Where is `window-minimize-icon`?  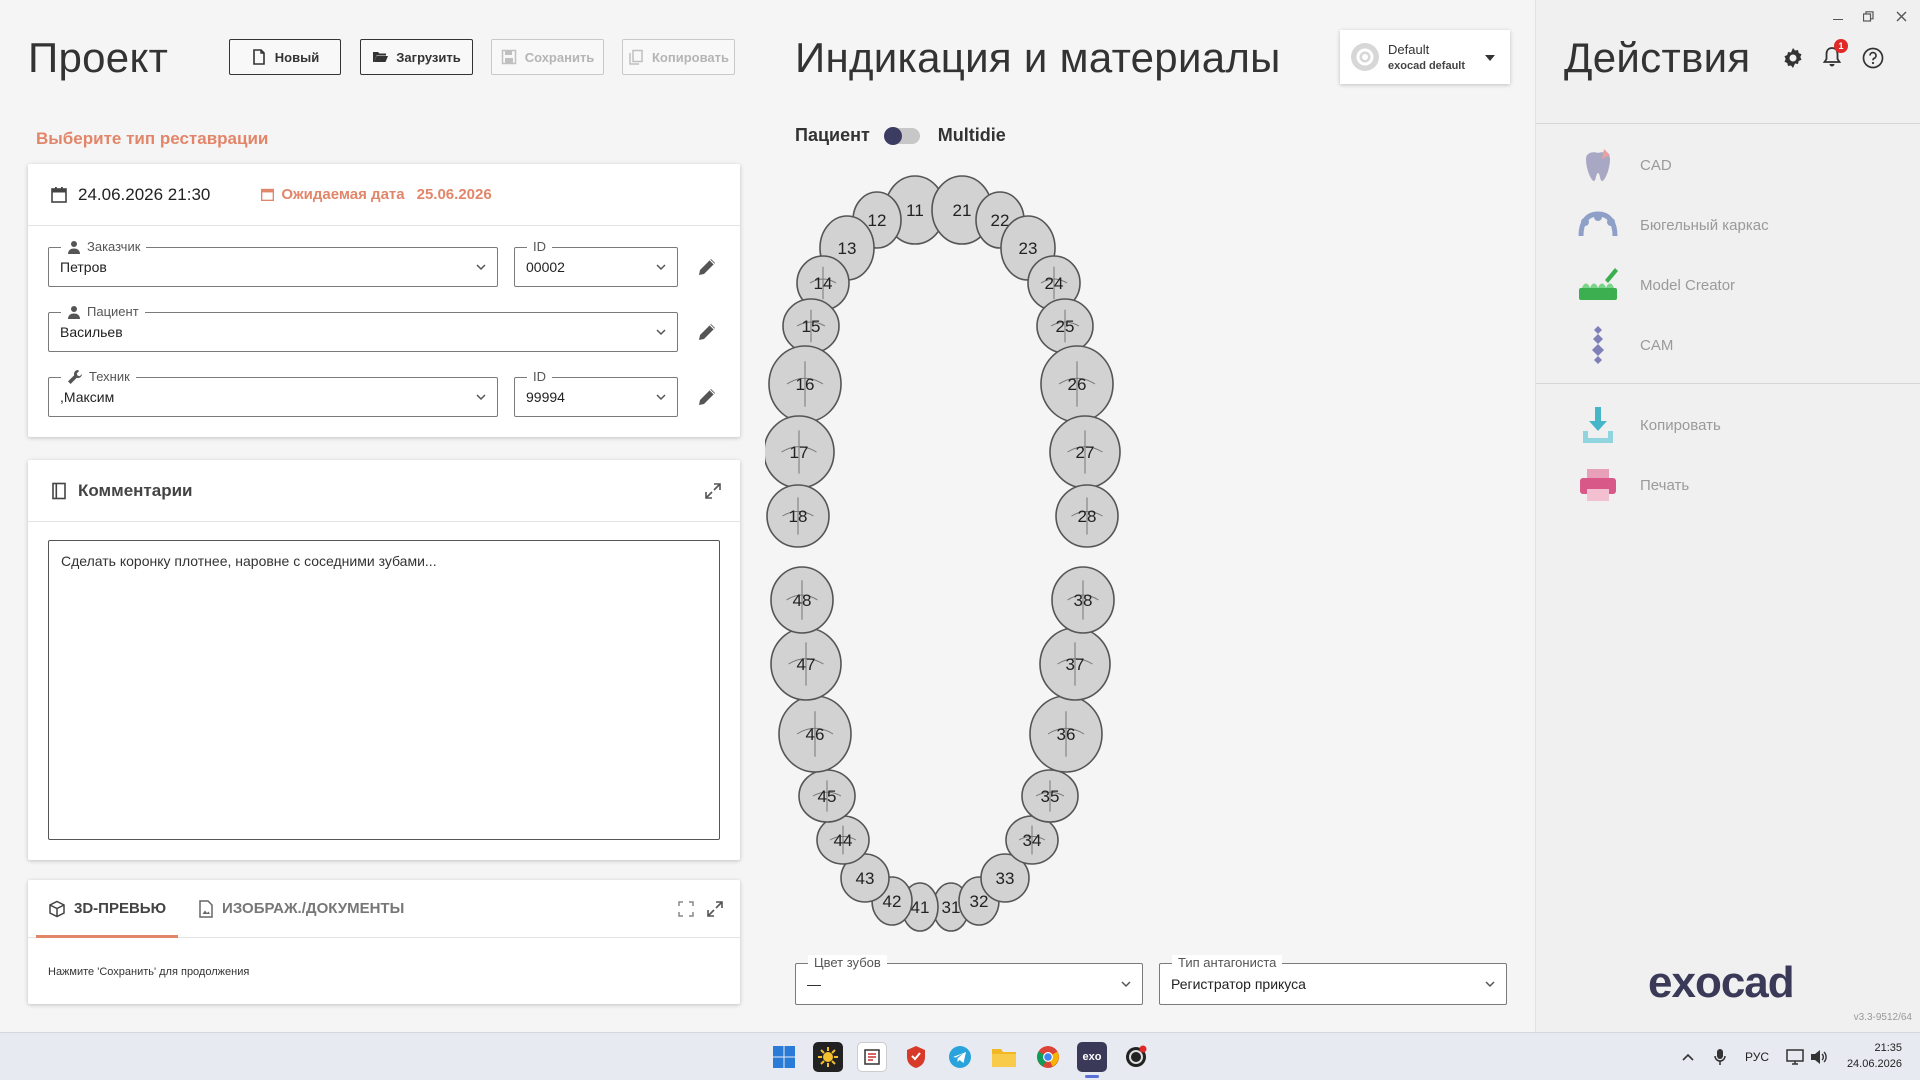 window-minimize-icon is located at coordinates (1838, 15).